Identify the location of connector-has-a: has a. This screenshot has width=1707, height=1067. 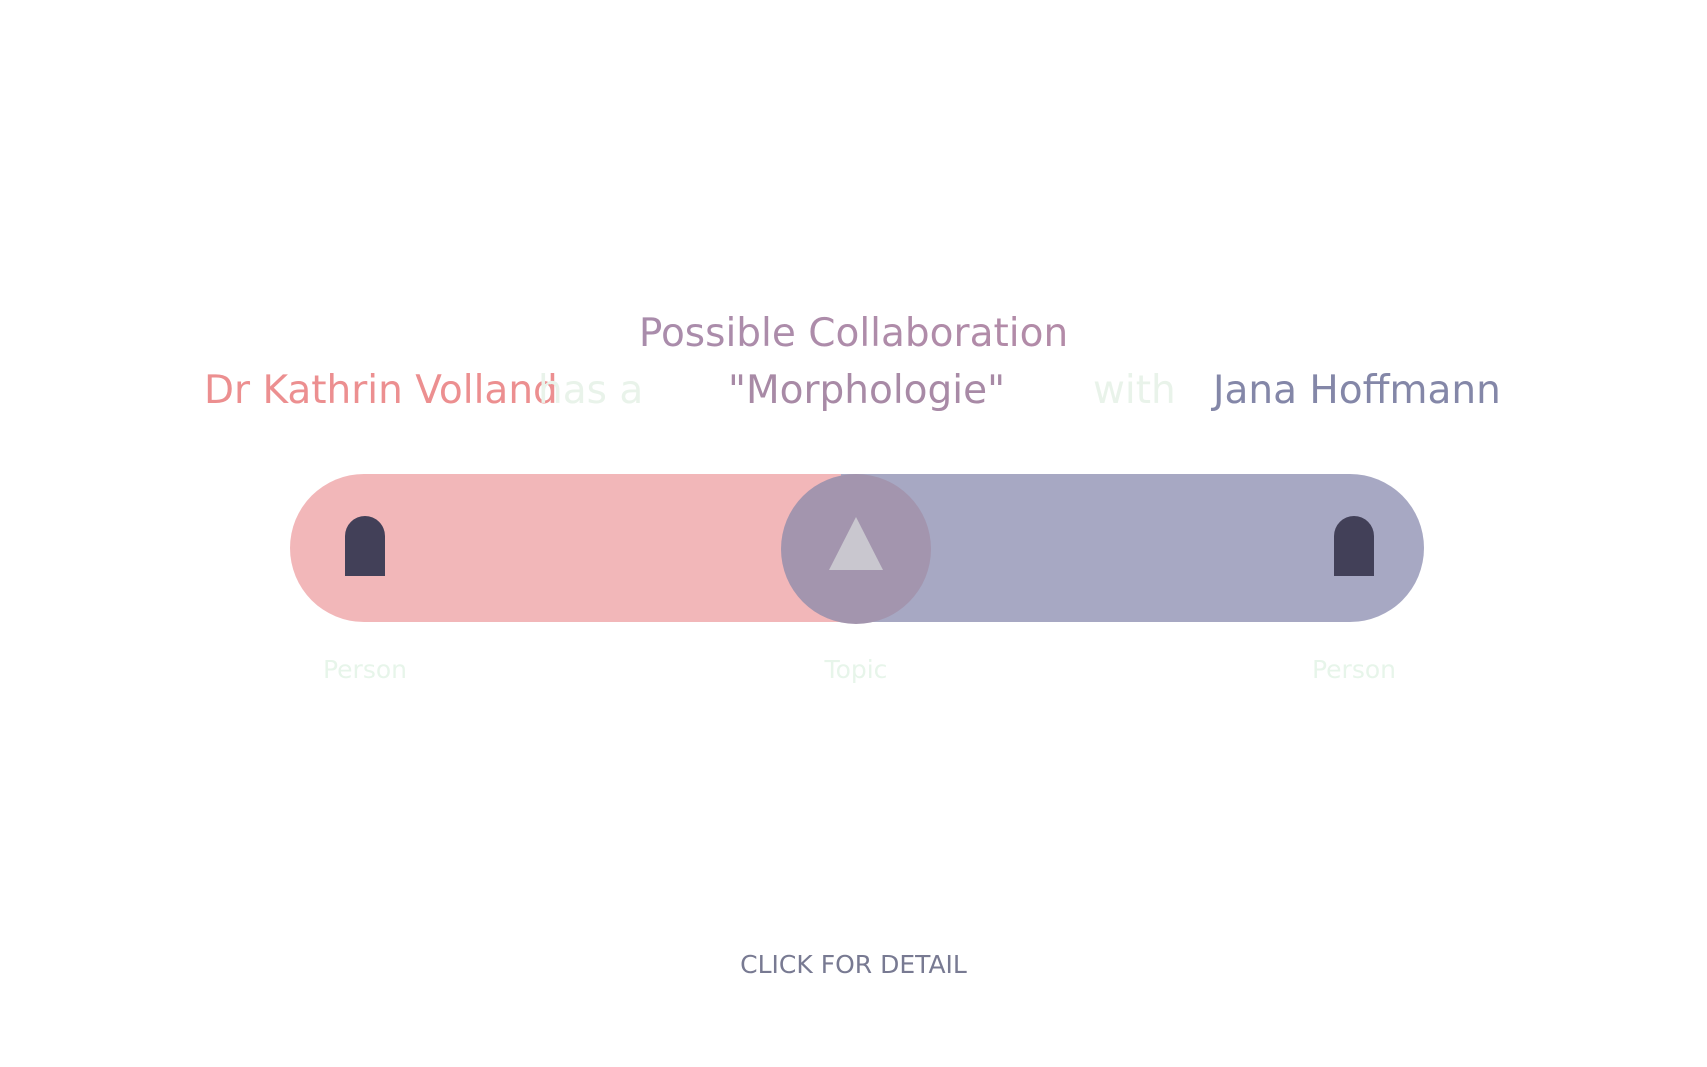
(591, 390).